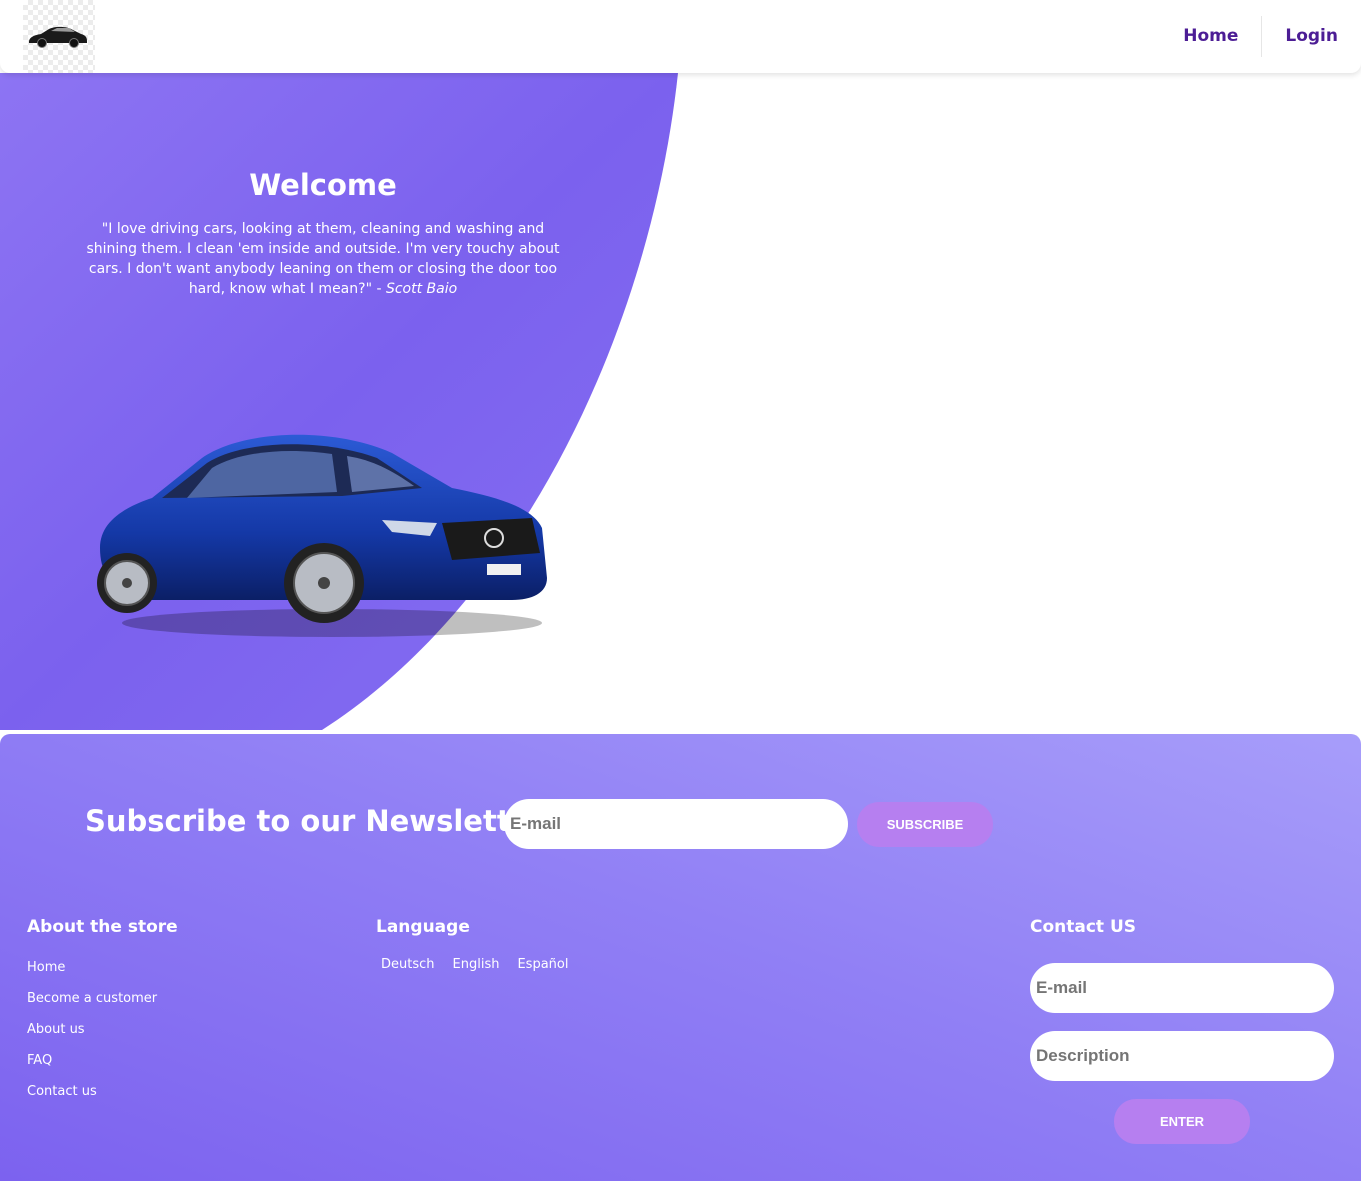  Describe the element at coordinates (92, 1005) in the screenshot. I see `footer-link-become-customer: Become a customer` at that location.